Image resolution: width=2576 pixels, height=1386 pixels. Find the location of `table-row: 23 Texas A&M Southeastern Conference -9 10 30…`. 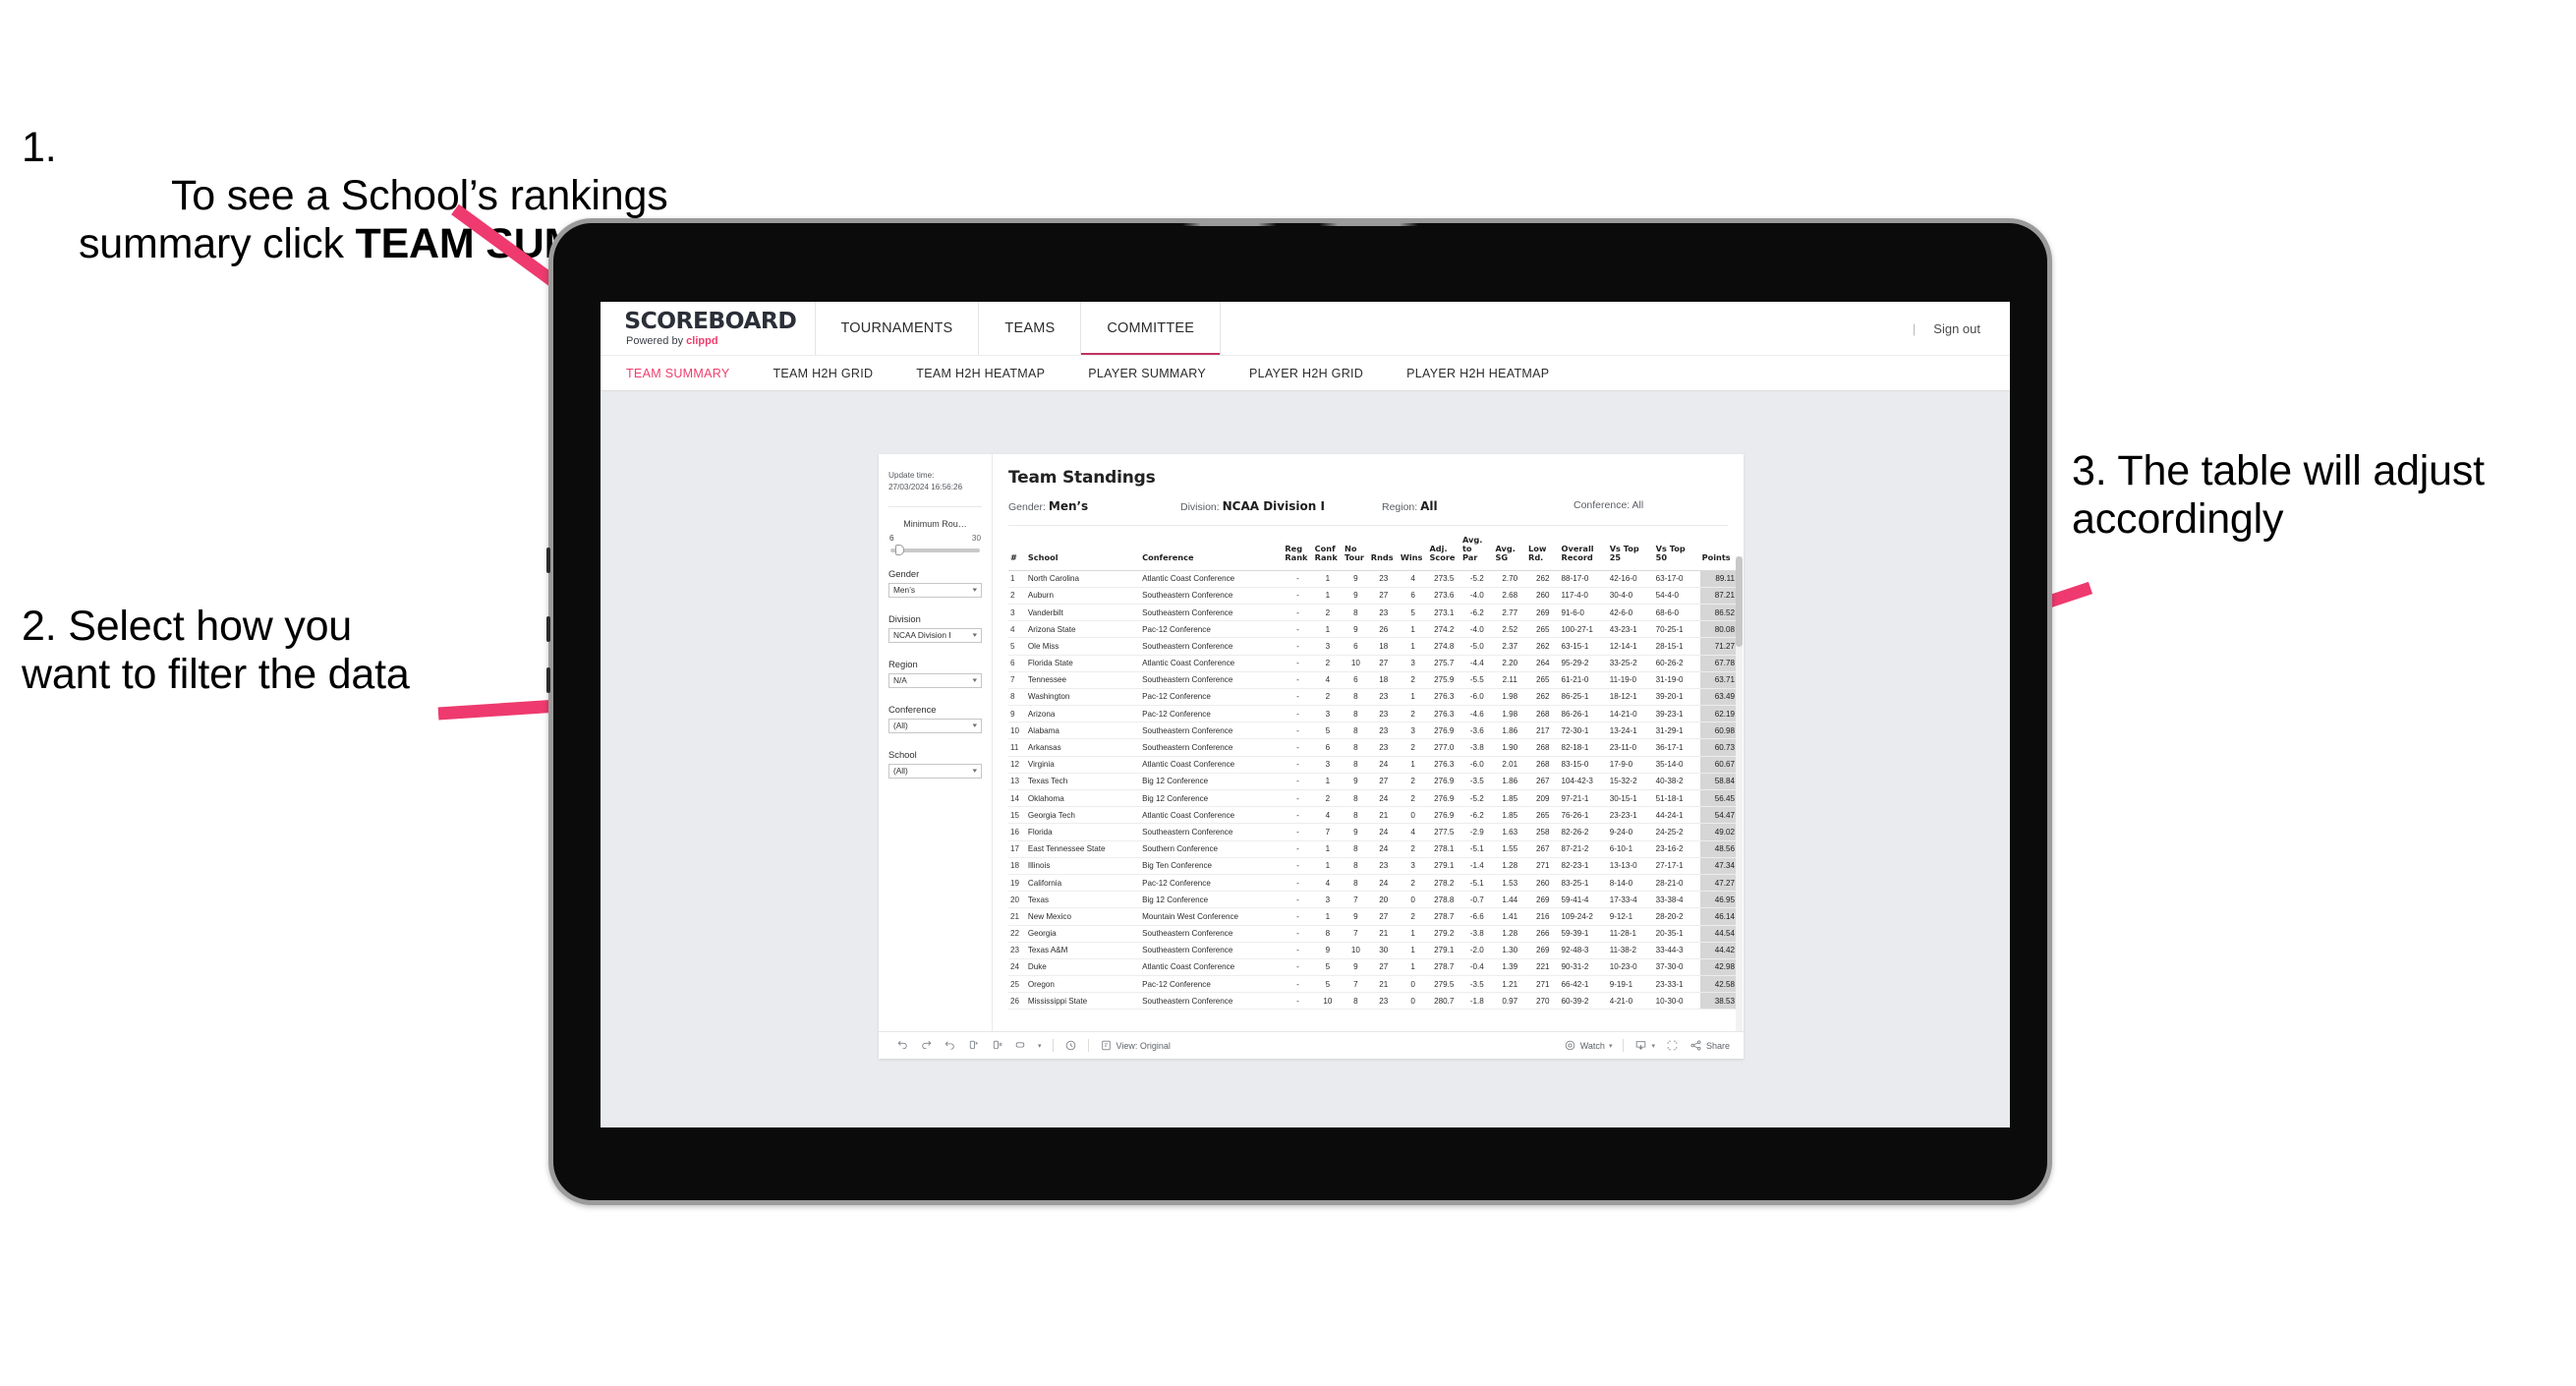

table-row: 23 Texas A&M Southeastern Conference -9 10 30… is located at coordinates (1374, 951).